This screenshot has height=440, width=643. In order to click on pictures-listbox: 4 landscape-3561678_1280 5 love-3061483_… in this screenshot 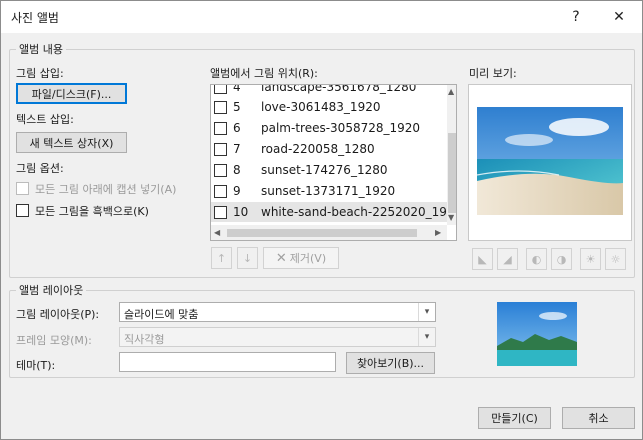, I will do `click(333, 162)`.